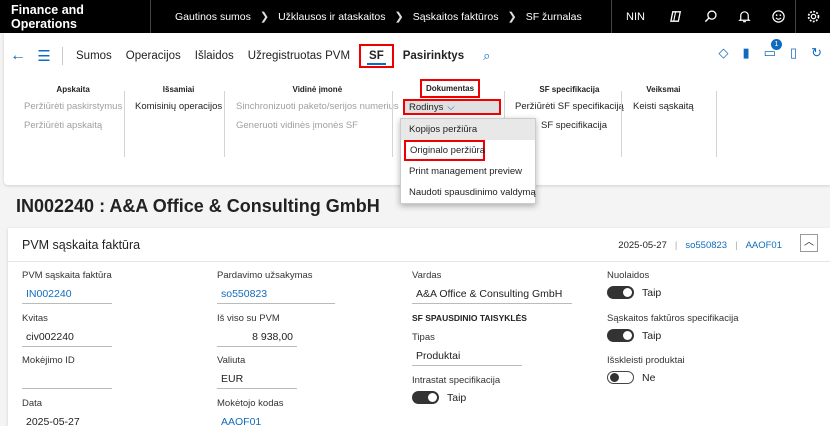 The width and height of the screenshot is (830, 426). Describe the element at coordinates (672, 327) in the screenshot. I see `invoice-spec-field: Sąskaitos faktūros specifikacija Taip` at that location.